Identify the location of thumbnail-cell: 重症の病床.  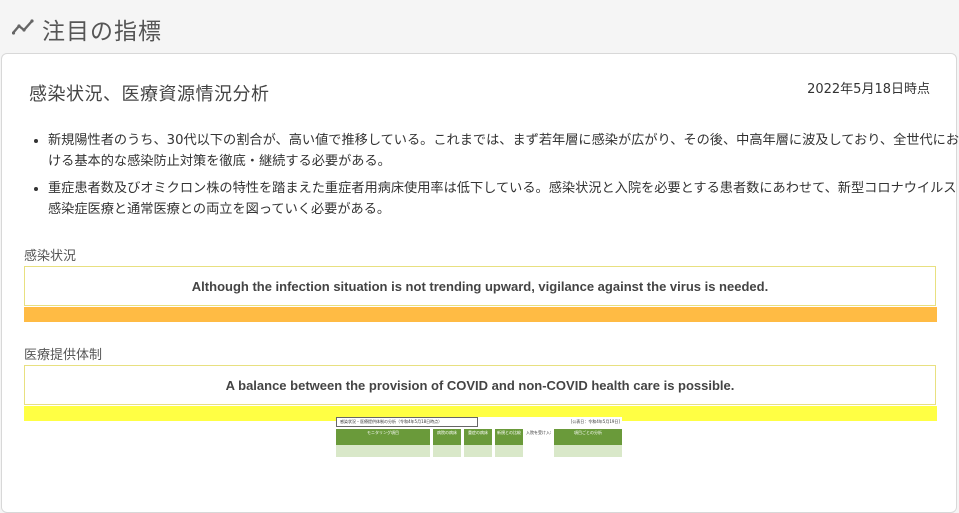
(478, 437).